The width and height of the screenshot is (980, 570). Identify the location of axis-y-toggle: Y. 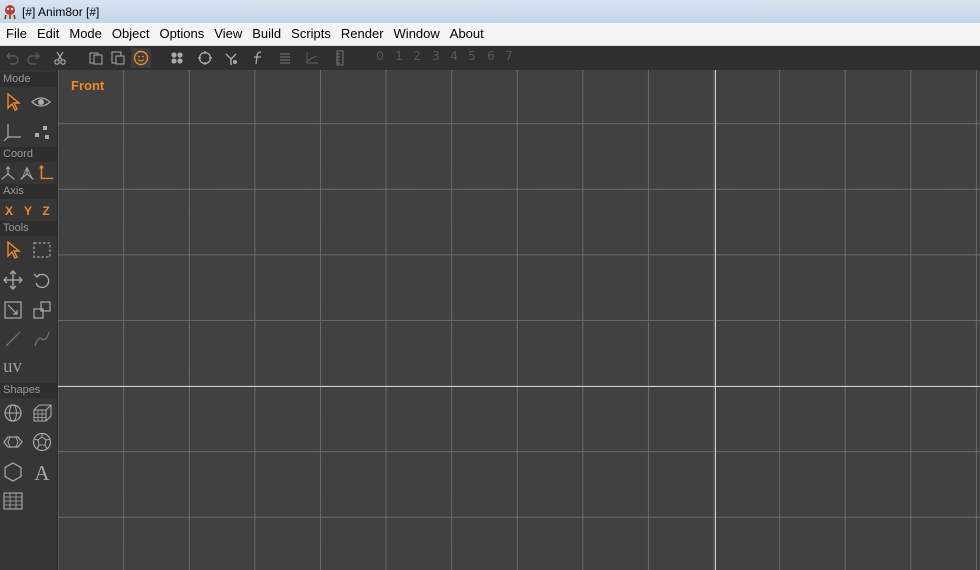
(28, 211).